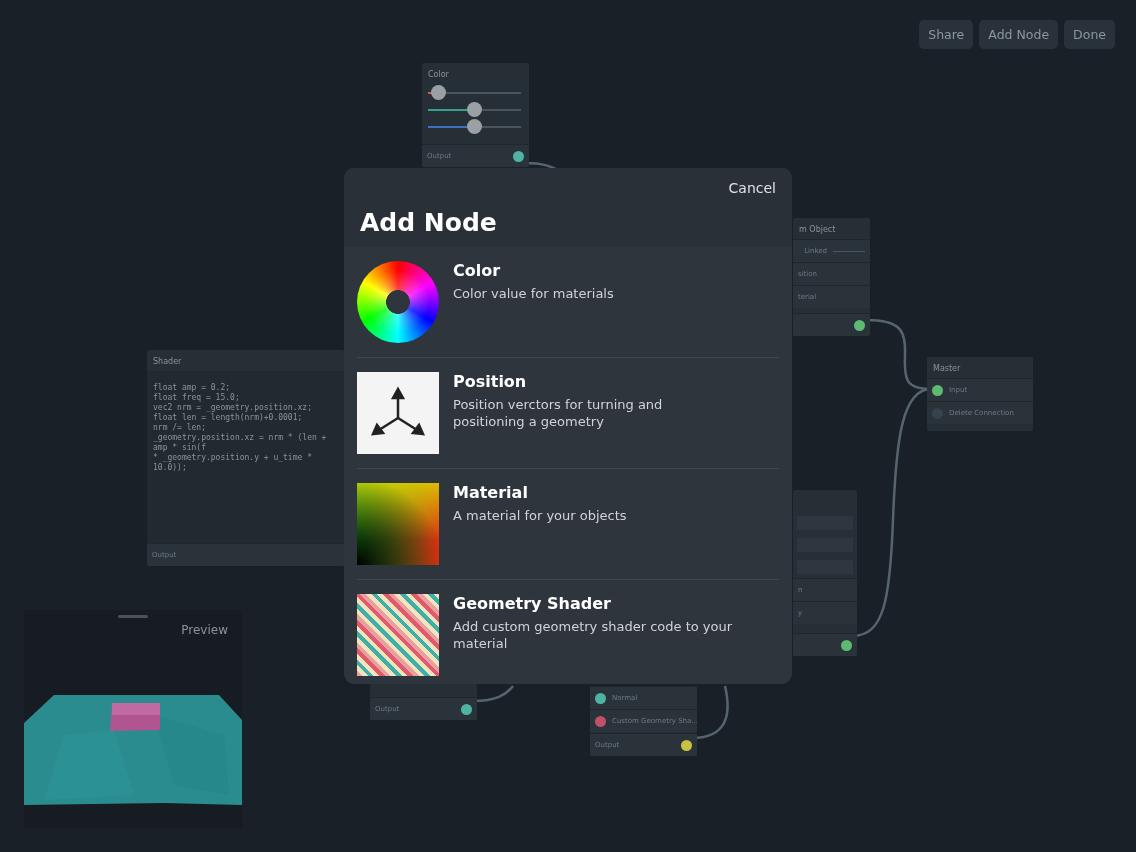 The width and height of the screenshot is (1136, 852). Describe the element at coordinates (133, 616) in the screenshot. I see `drag-handle` at that location.